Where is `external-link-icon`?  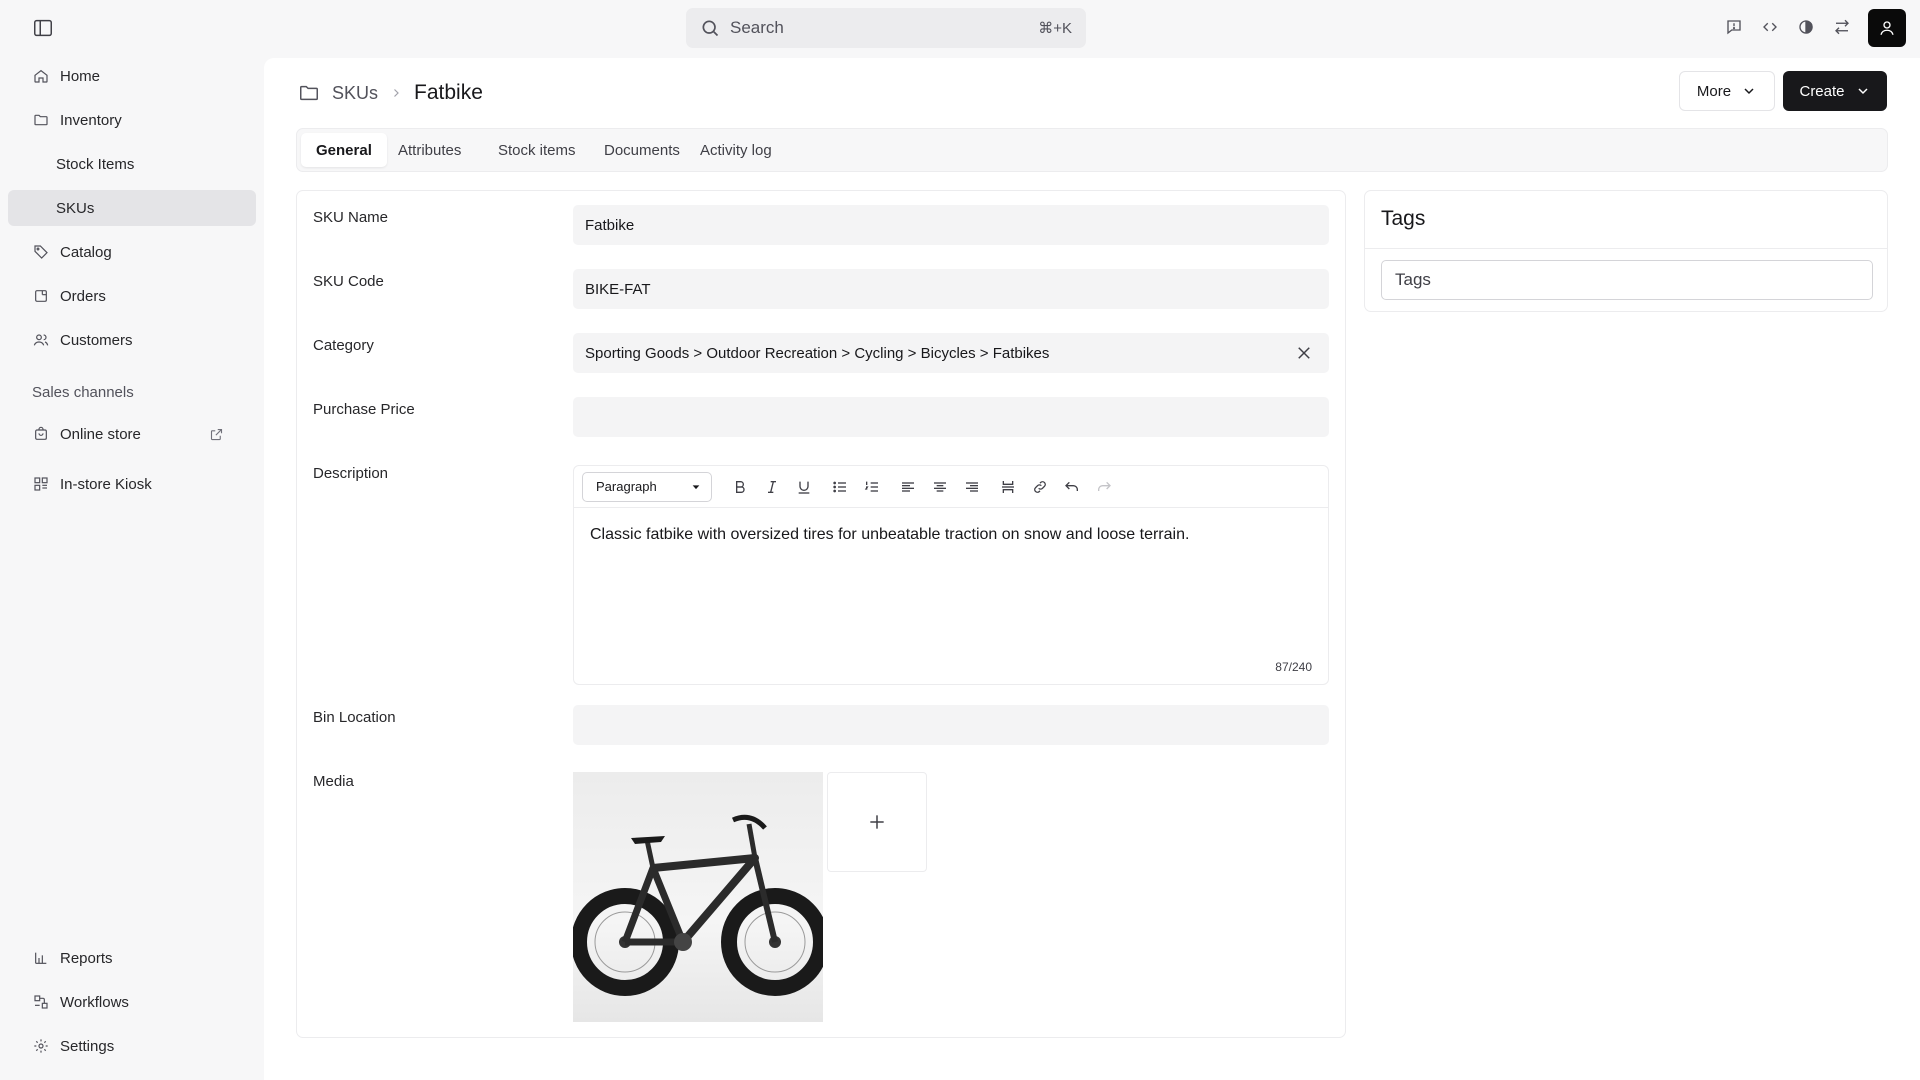 external-link-icon is located at coordinates (216, 434).